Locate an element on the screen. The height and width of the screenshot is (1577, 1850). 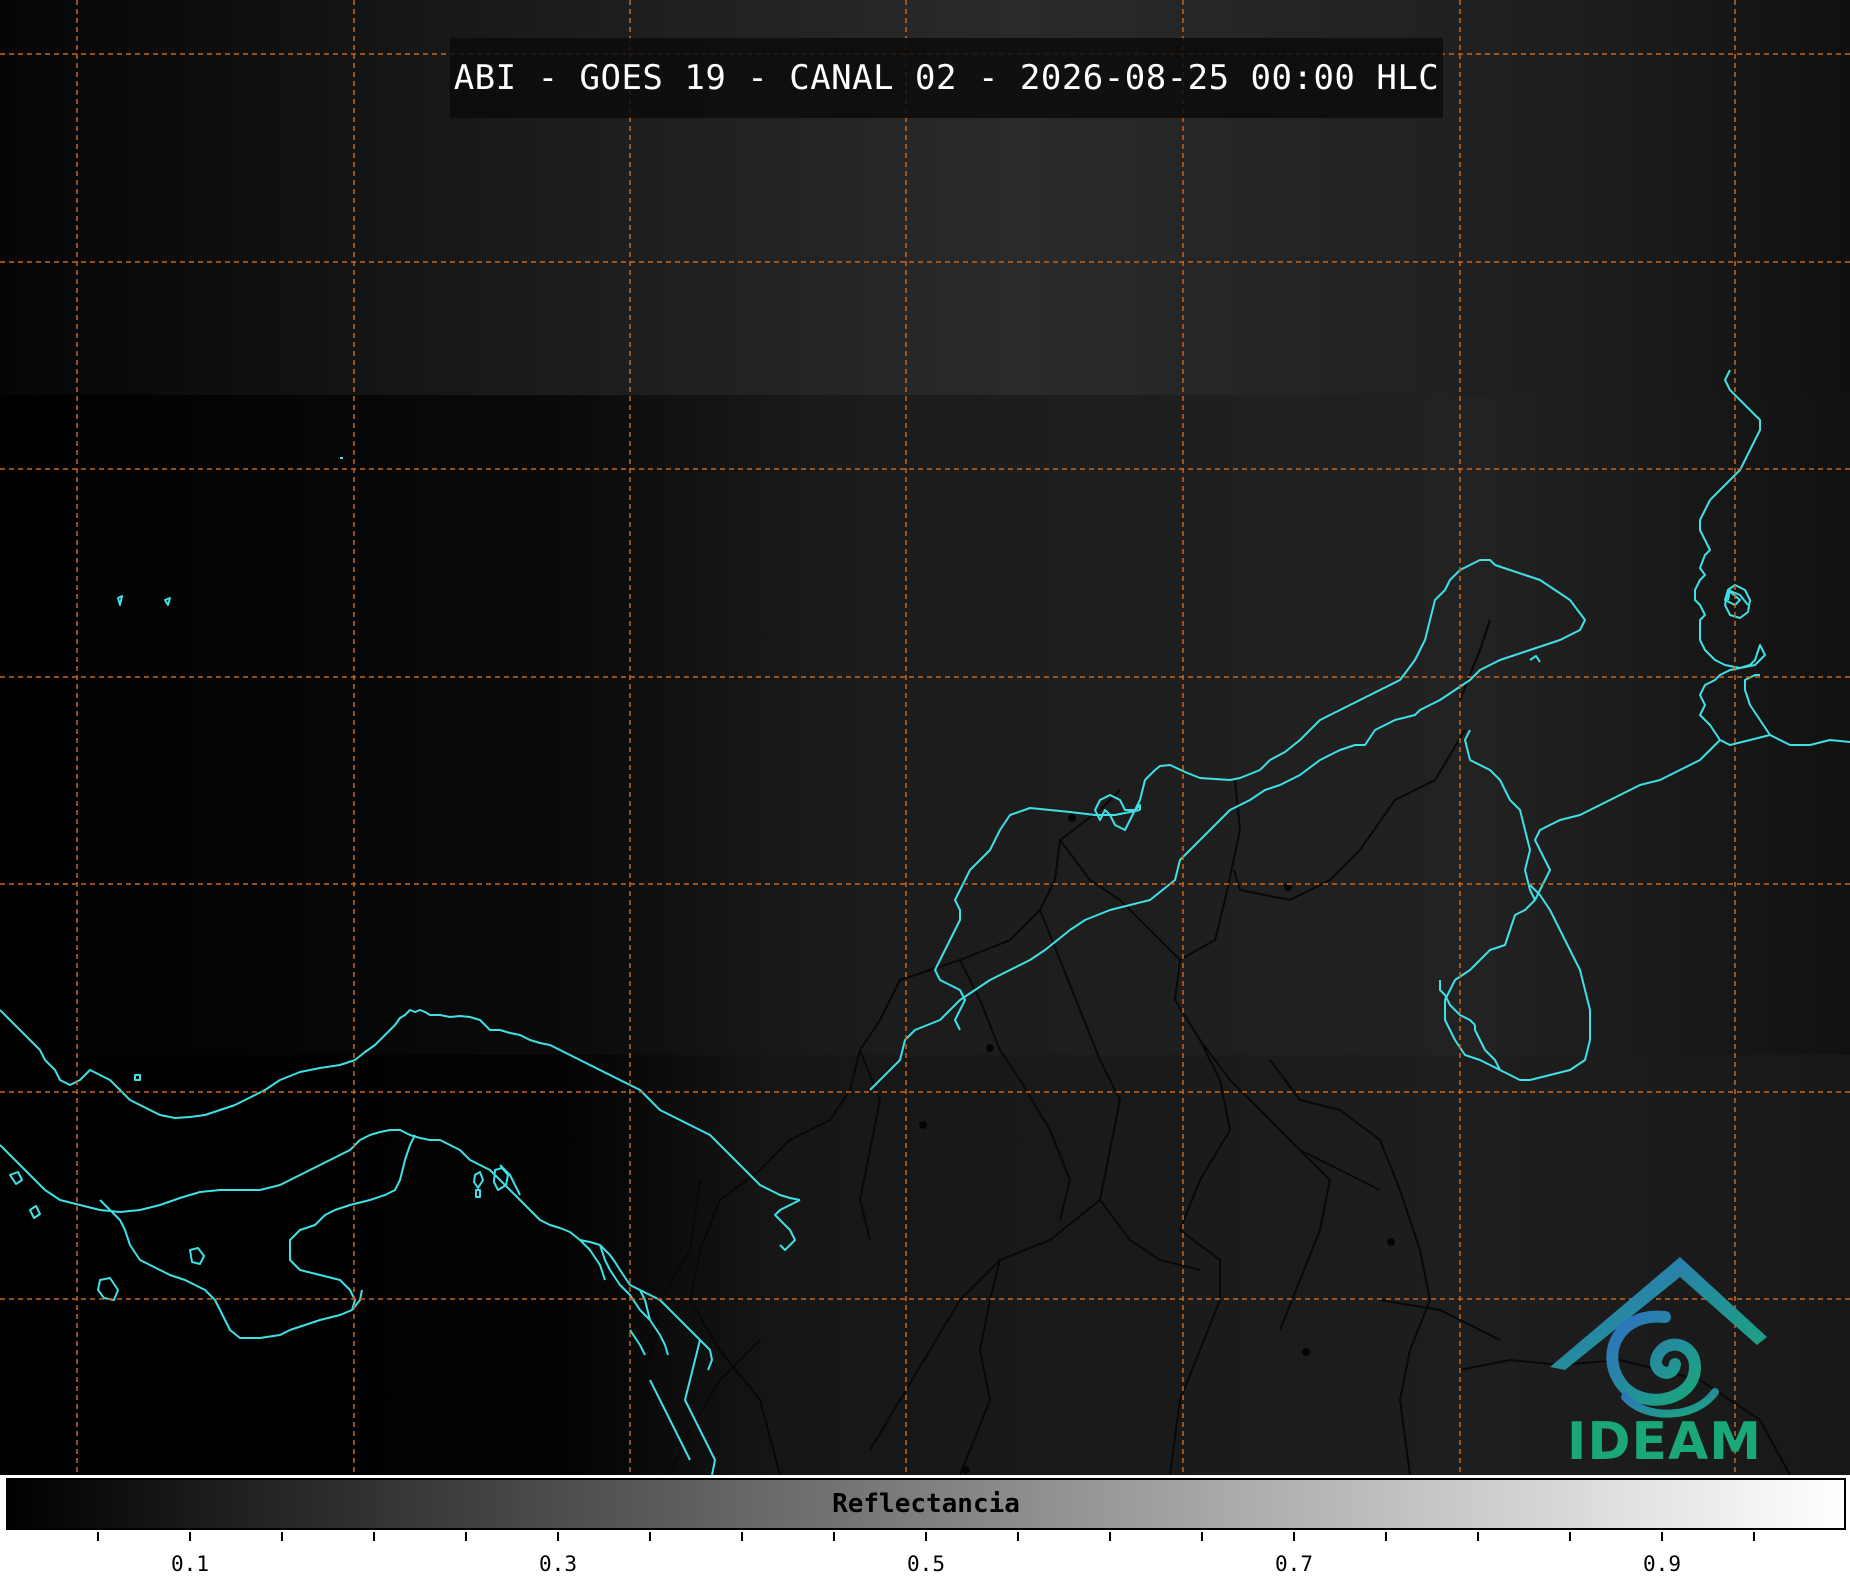
colorbar-tick-label: 0.3 is located at coordinates (558, 1564).